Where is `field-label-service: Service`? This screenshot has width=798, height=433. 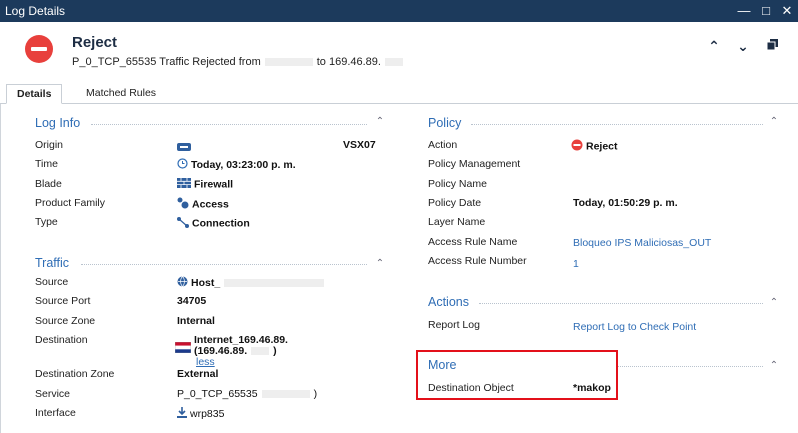 field-label-service: Service is located at coordinates (53, 394).